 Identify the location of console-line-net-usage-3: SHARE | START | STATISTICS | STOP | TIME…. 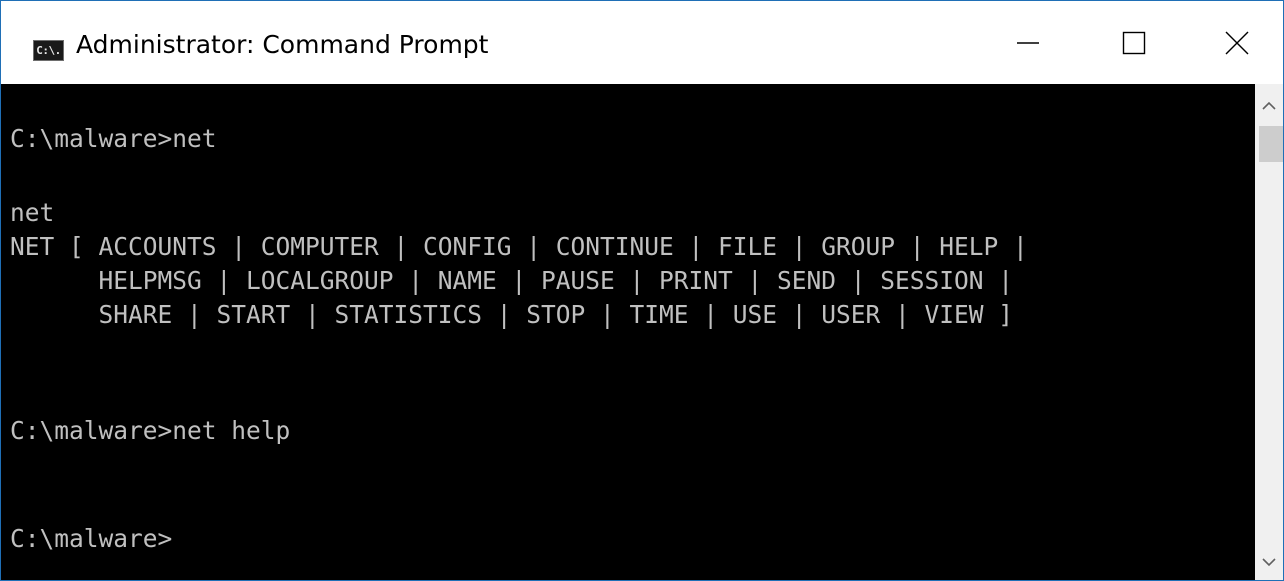
(512, 314).